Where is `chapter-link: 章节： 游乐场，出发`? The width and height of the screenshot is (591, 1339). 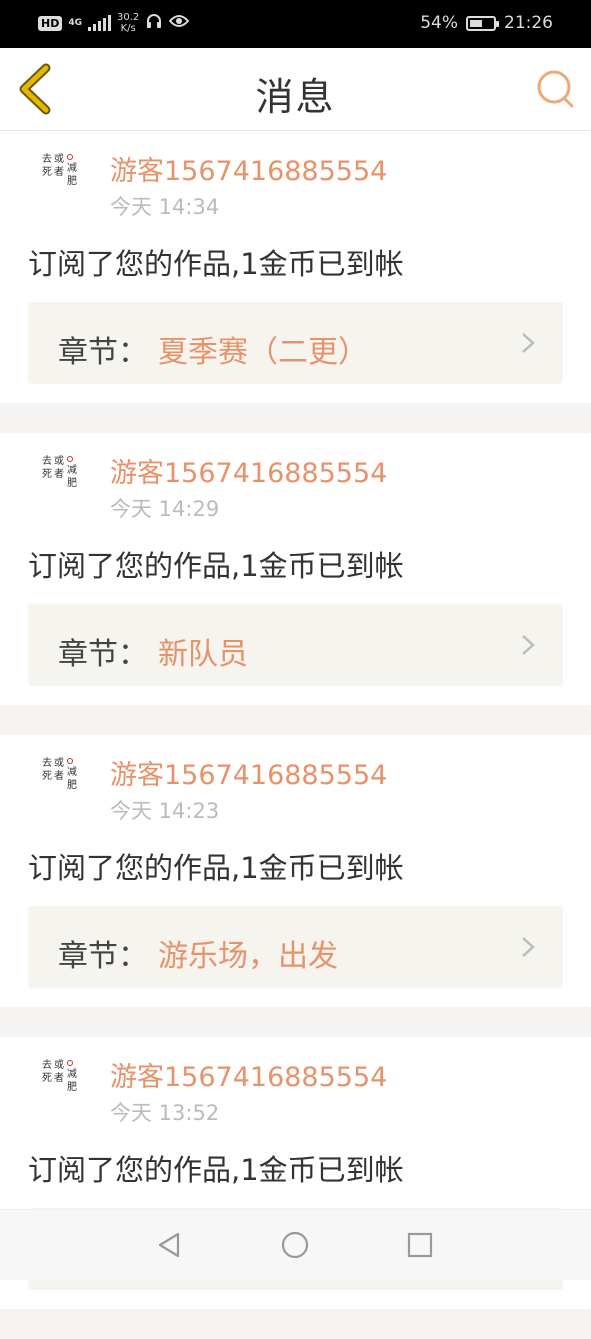 chapter-link: 章节： 游乐场，出发 is located at coordinates (295, 947).